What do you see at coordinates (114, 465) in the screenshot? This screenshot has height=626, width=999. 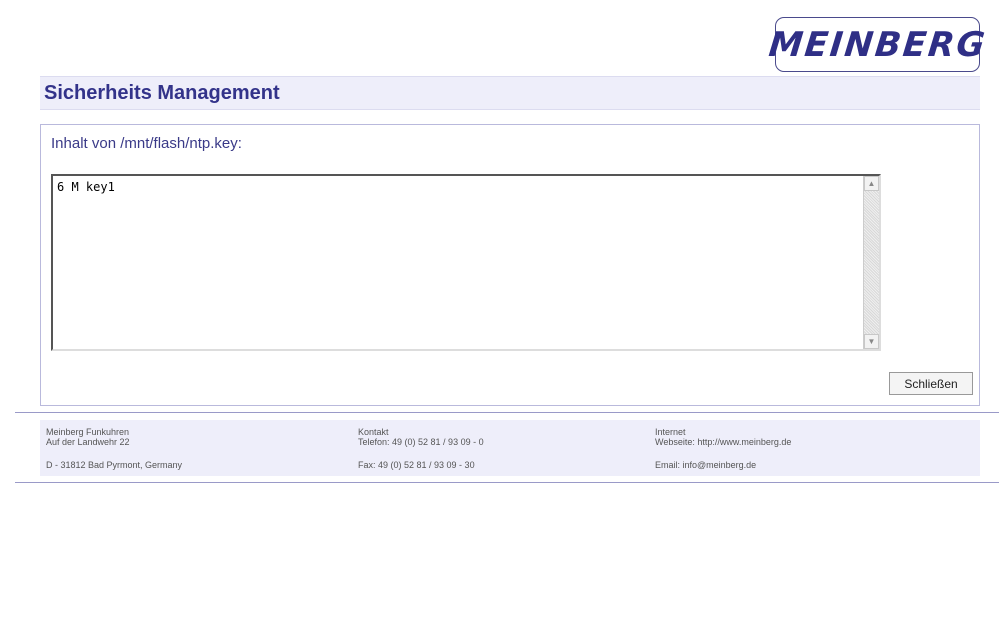 I see `company-city: D - 31812 Bad Pyrmont, Germany` at bounding box center [114, 465].